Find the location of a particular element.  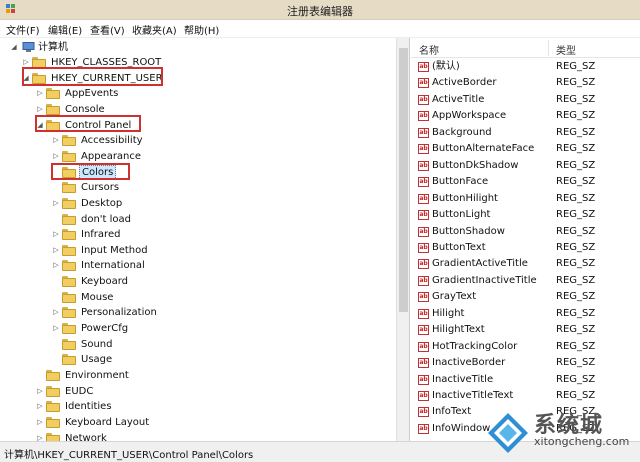

tree-label-computer: 计算机 is located at coordinates (53, 47).